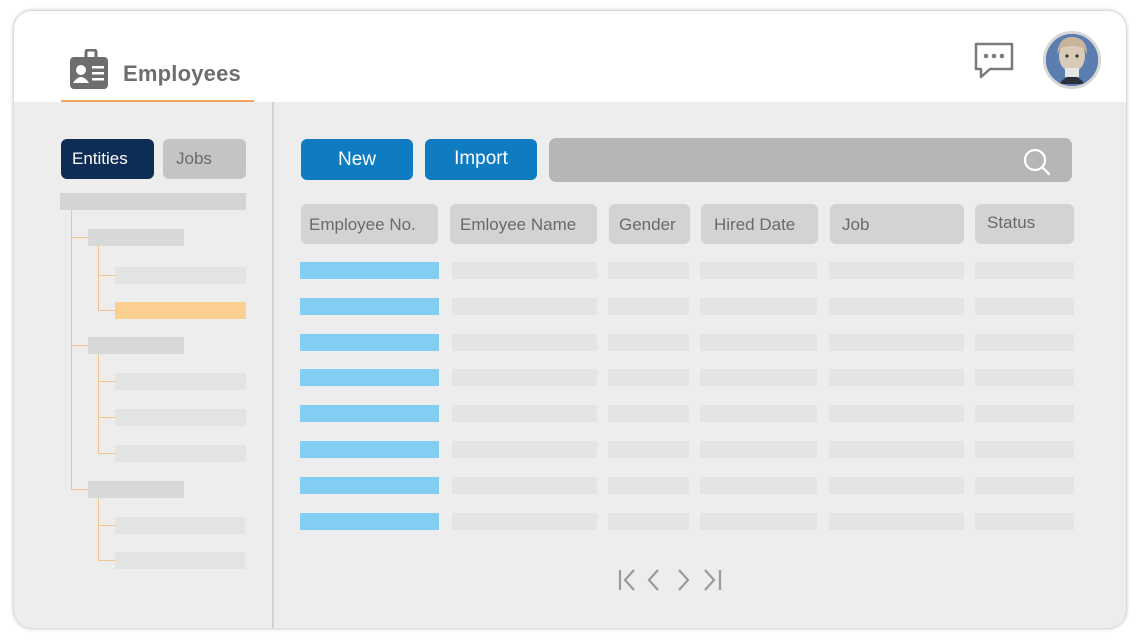 The height and width of the screenshot is (640, 1140). What do you see at coordinates (897, 224) in the screenshot?
I see `column-header-job: Job` at bounding box center [897, 224].